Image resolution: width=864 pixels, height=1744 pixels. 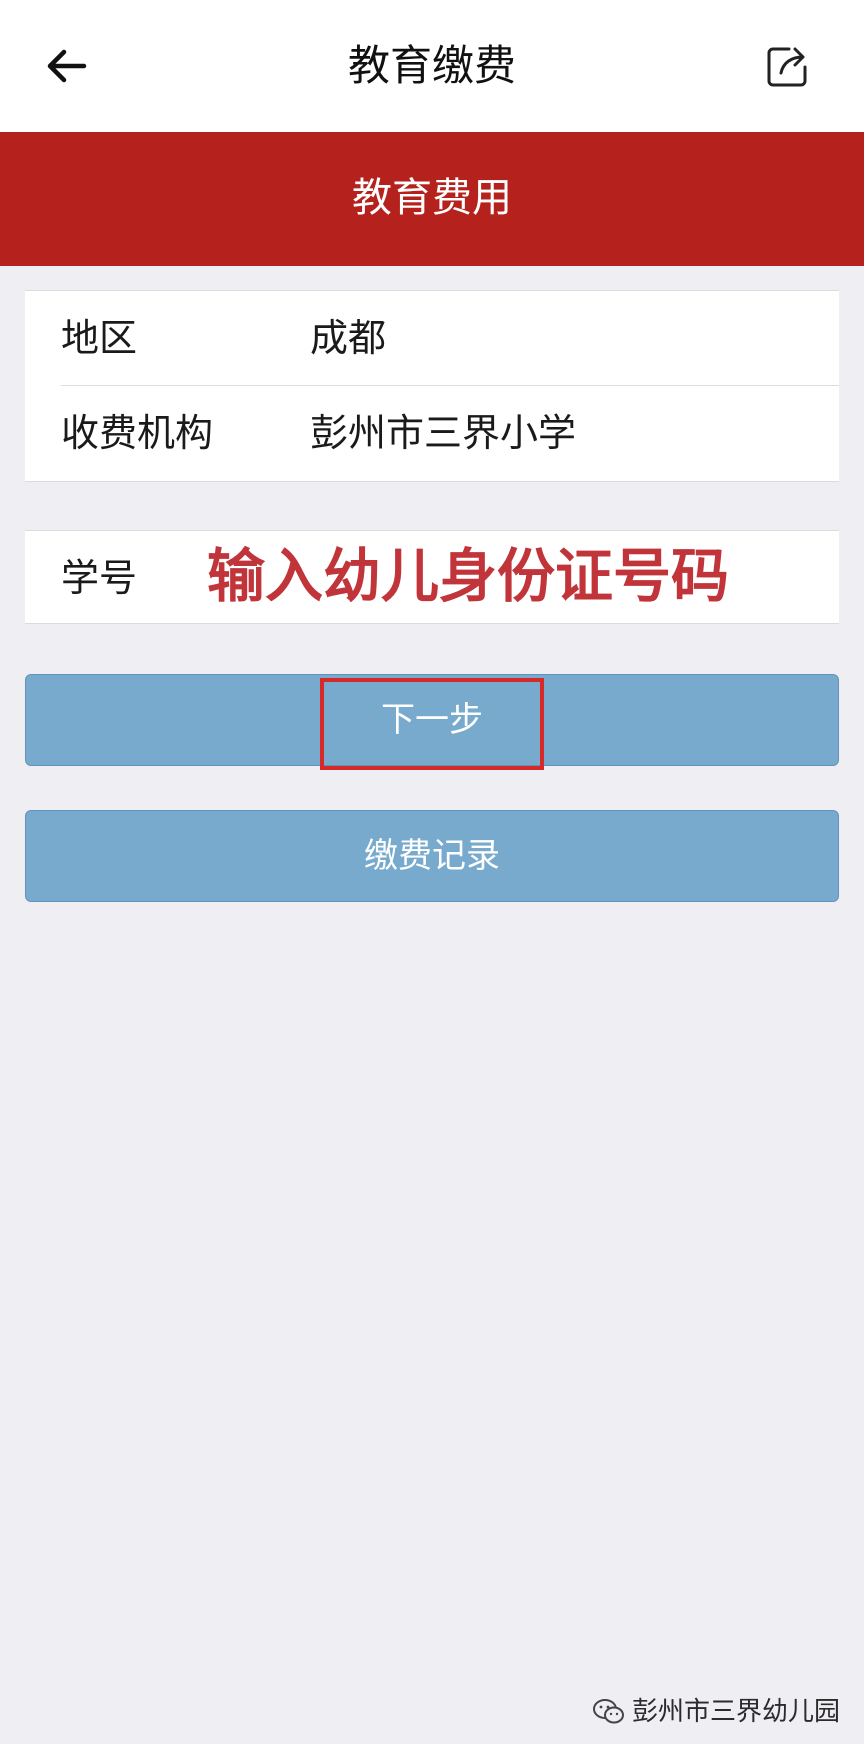 I want to click on share-button, so click(x=788, y=66).